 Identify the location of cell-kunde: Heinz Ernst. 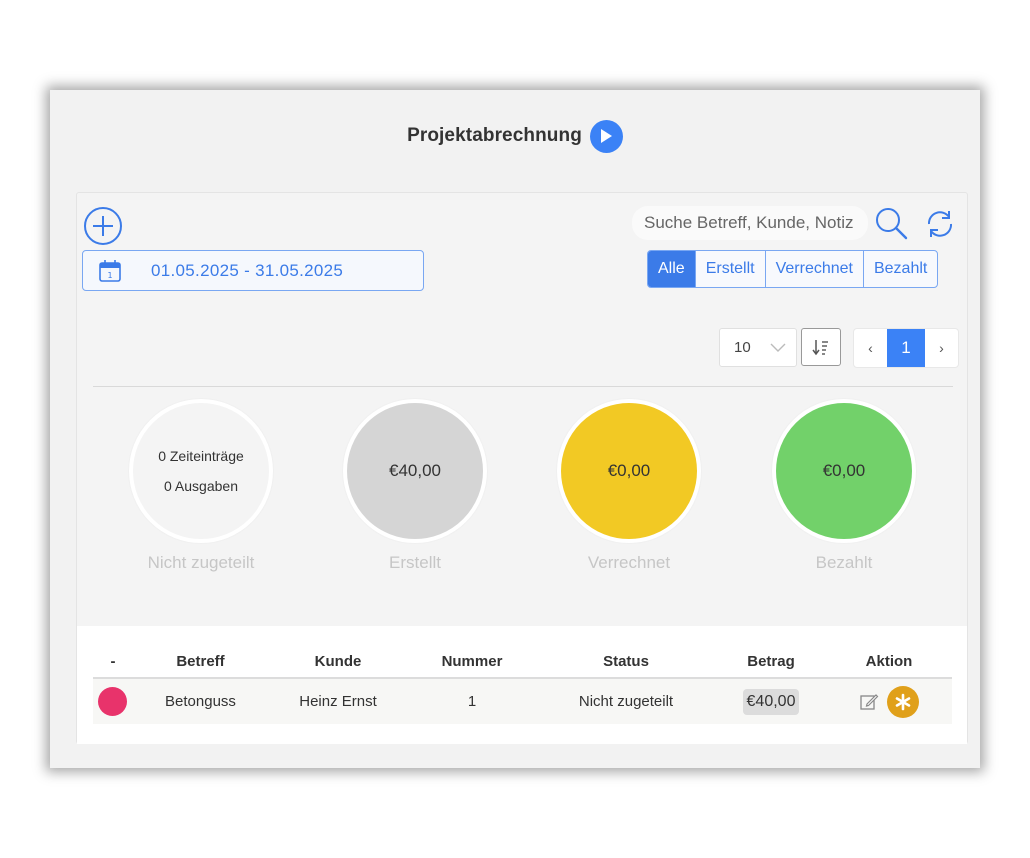
(338, 701).